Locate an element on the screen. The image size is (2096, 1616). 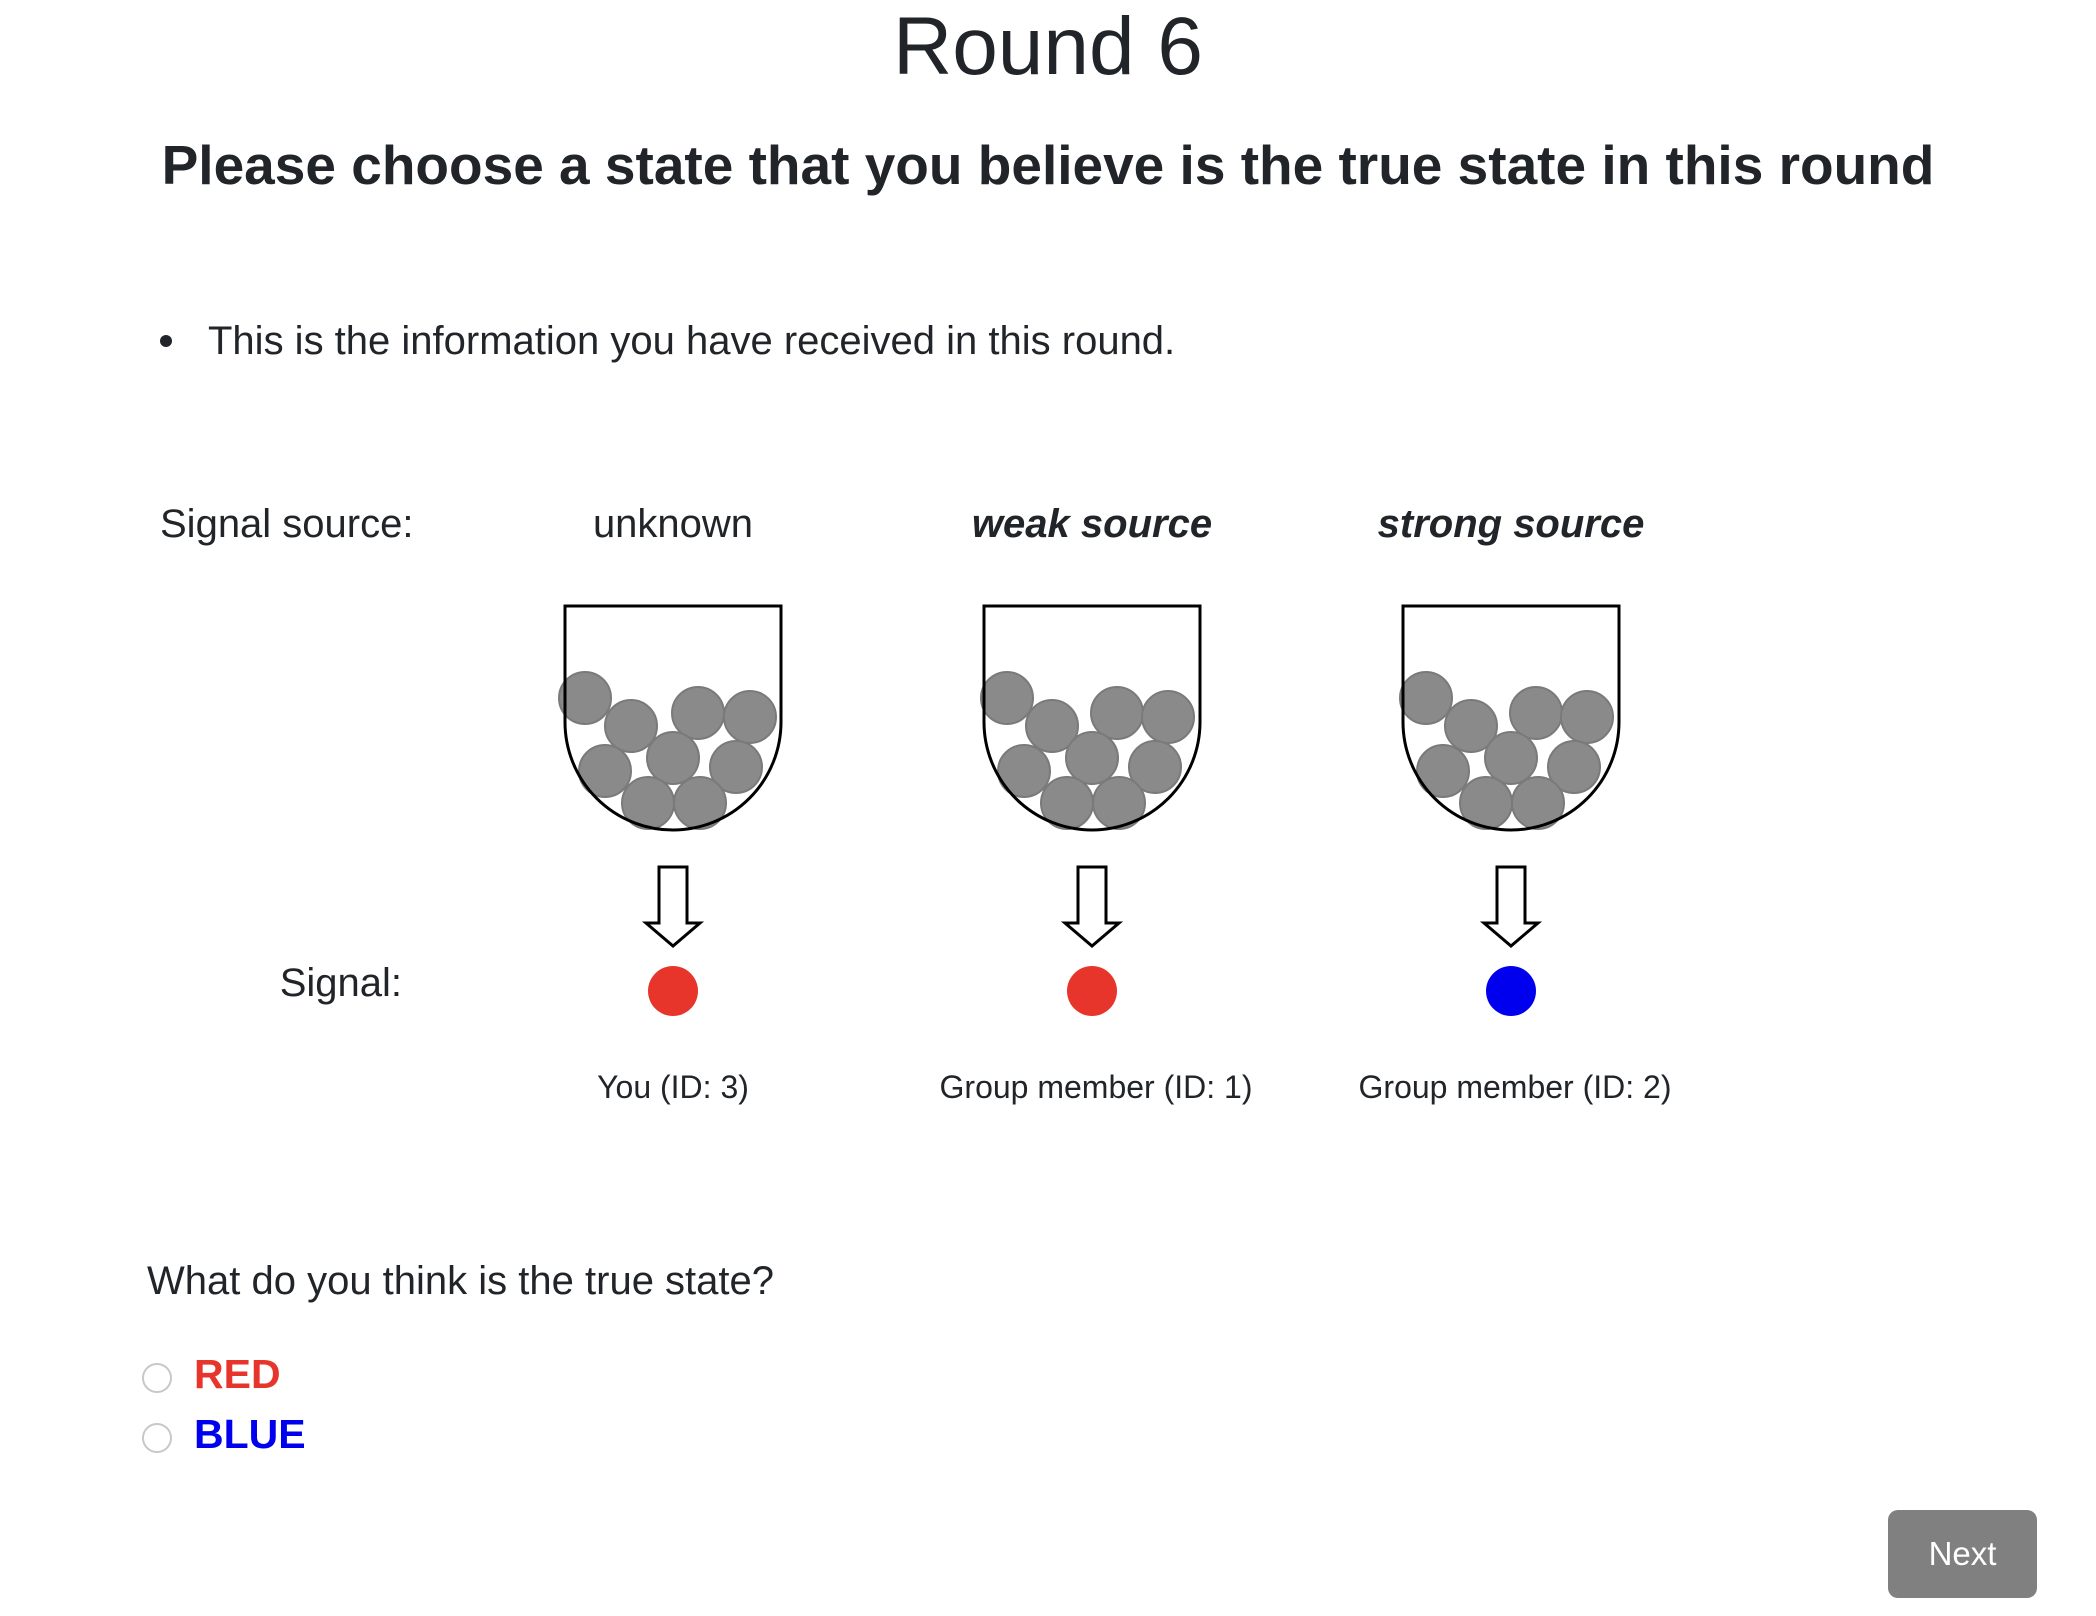
urn-group-weak is located at coordinates (1091, 810).